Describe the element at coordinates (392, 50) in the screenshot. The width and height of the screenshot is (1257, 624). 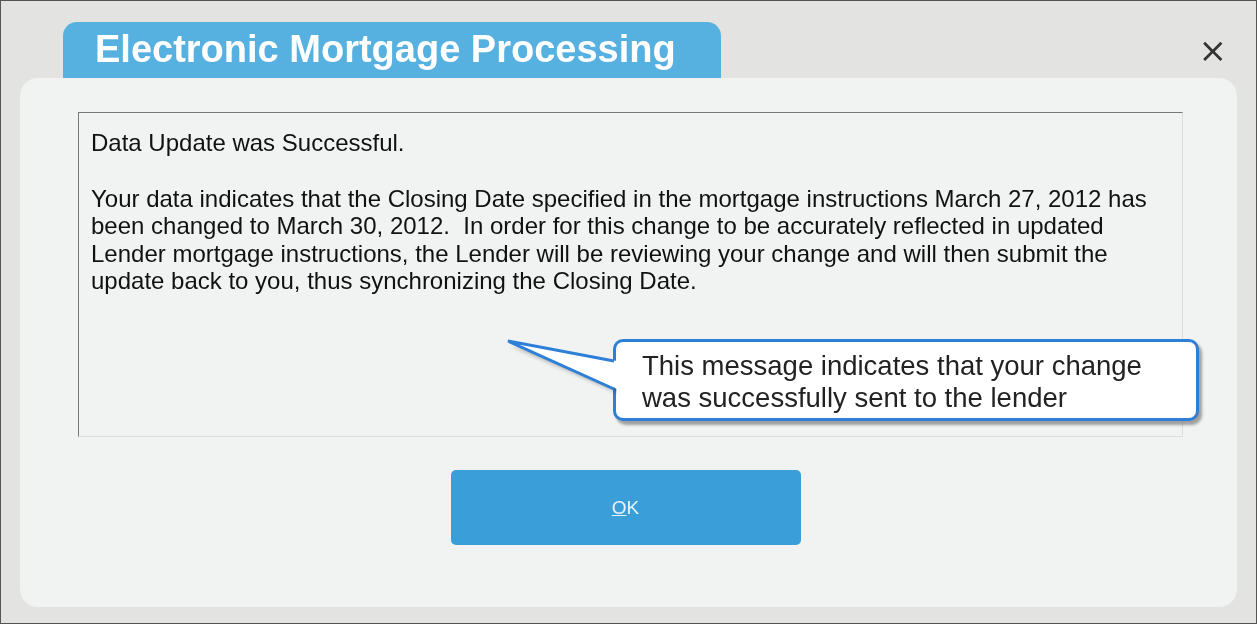
I see `window-title: Electronic Mortgage Processing` at that location.